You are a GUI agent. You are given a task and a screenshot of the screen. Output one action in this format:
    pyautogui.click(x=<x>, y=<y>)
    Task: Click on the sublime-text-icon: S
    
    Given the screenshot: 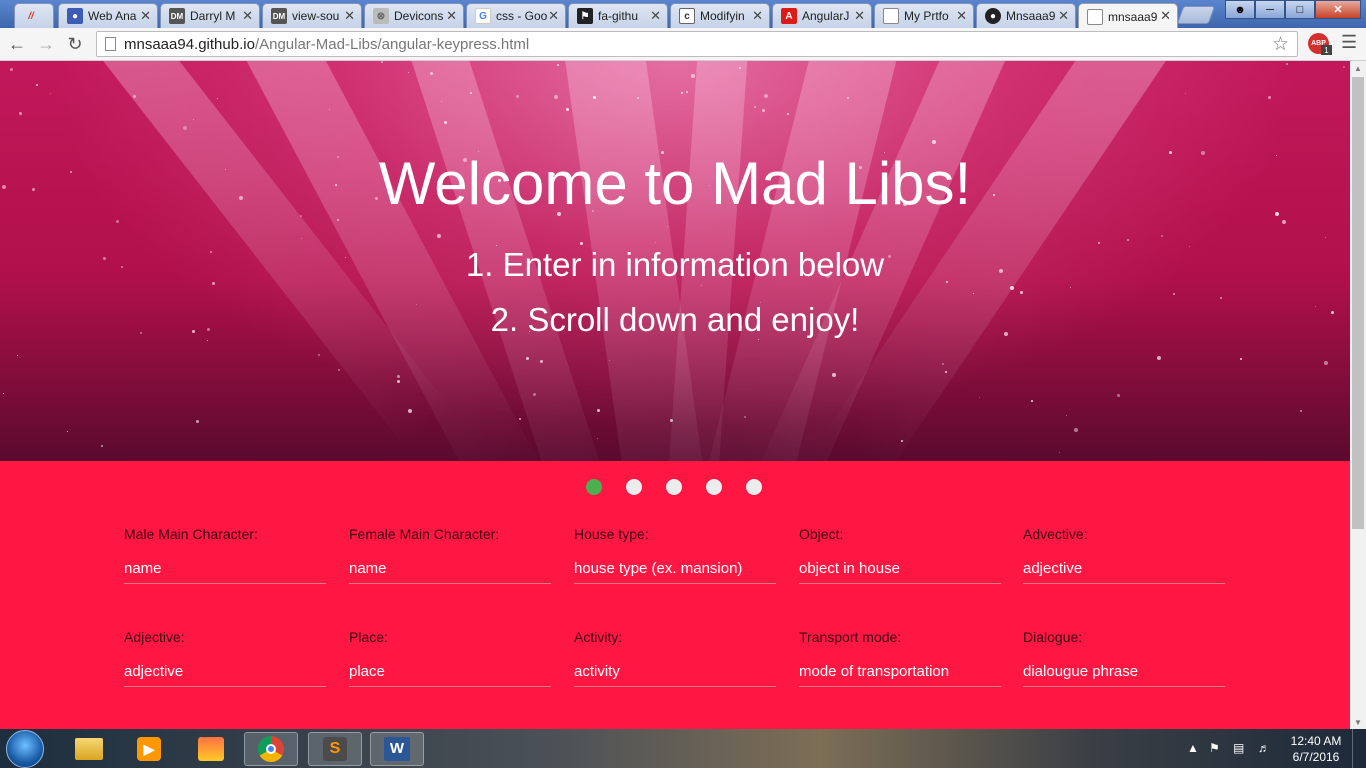 What is the action you would take?
    pyautogui.click(x=335, y=749)
    